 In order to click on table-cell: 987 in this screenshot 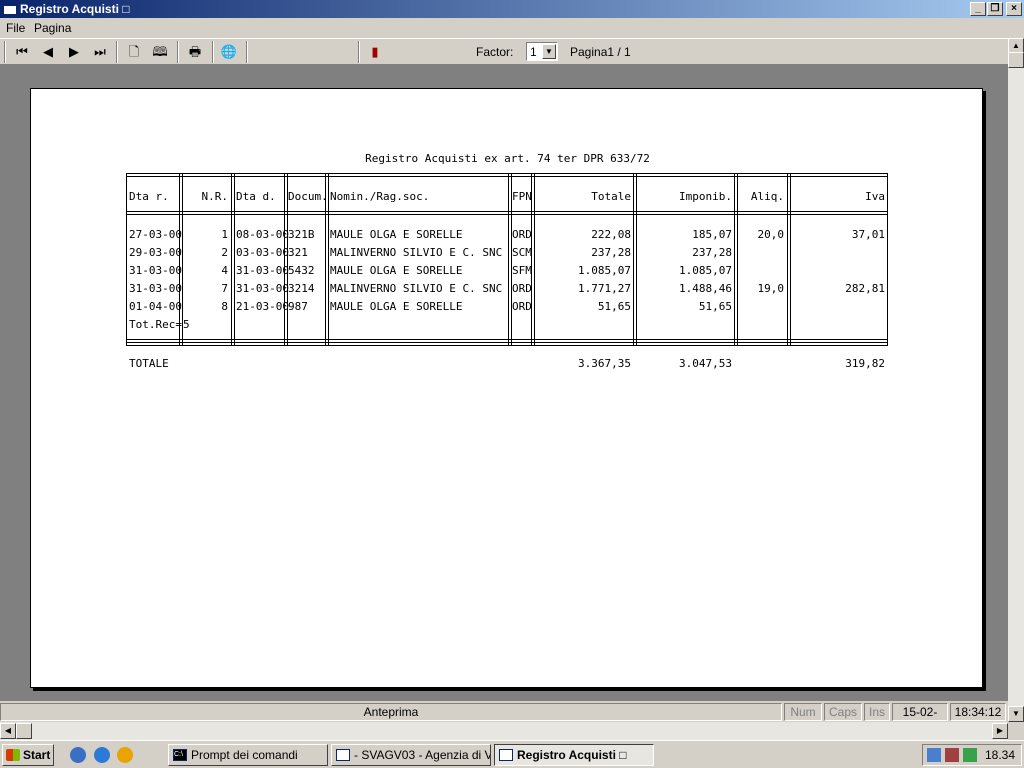, I will do `click(298, 306)`.